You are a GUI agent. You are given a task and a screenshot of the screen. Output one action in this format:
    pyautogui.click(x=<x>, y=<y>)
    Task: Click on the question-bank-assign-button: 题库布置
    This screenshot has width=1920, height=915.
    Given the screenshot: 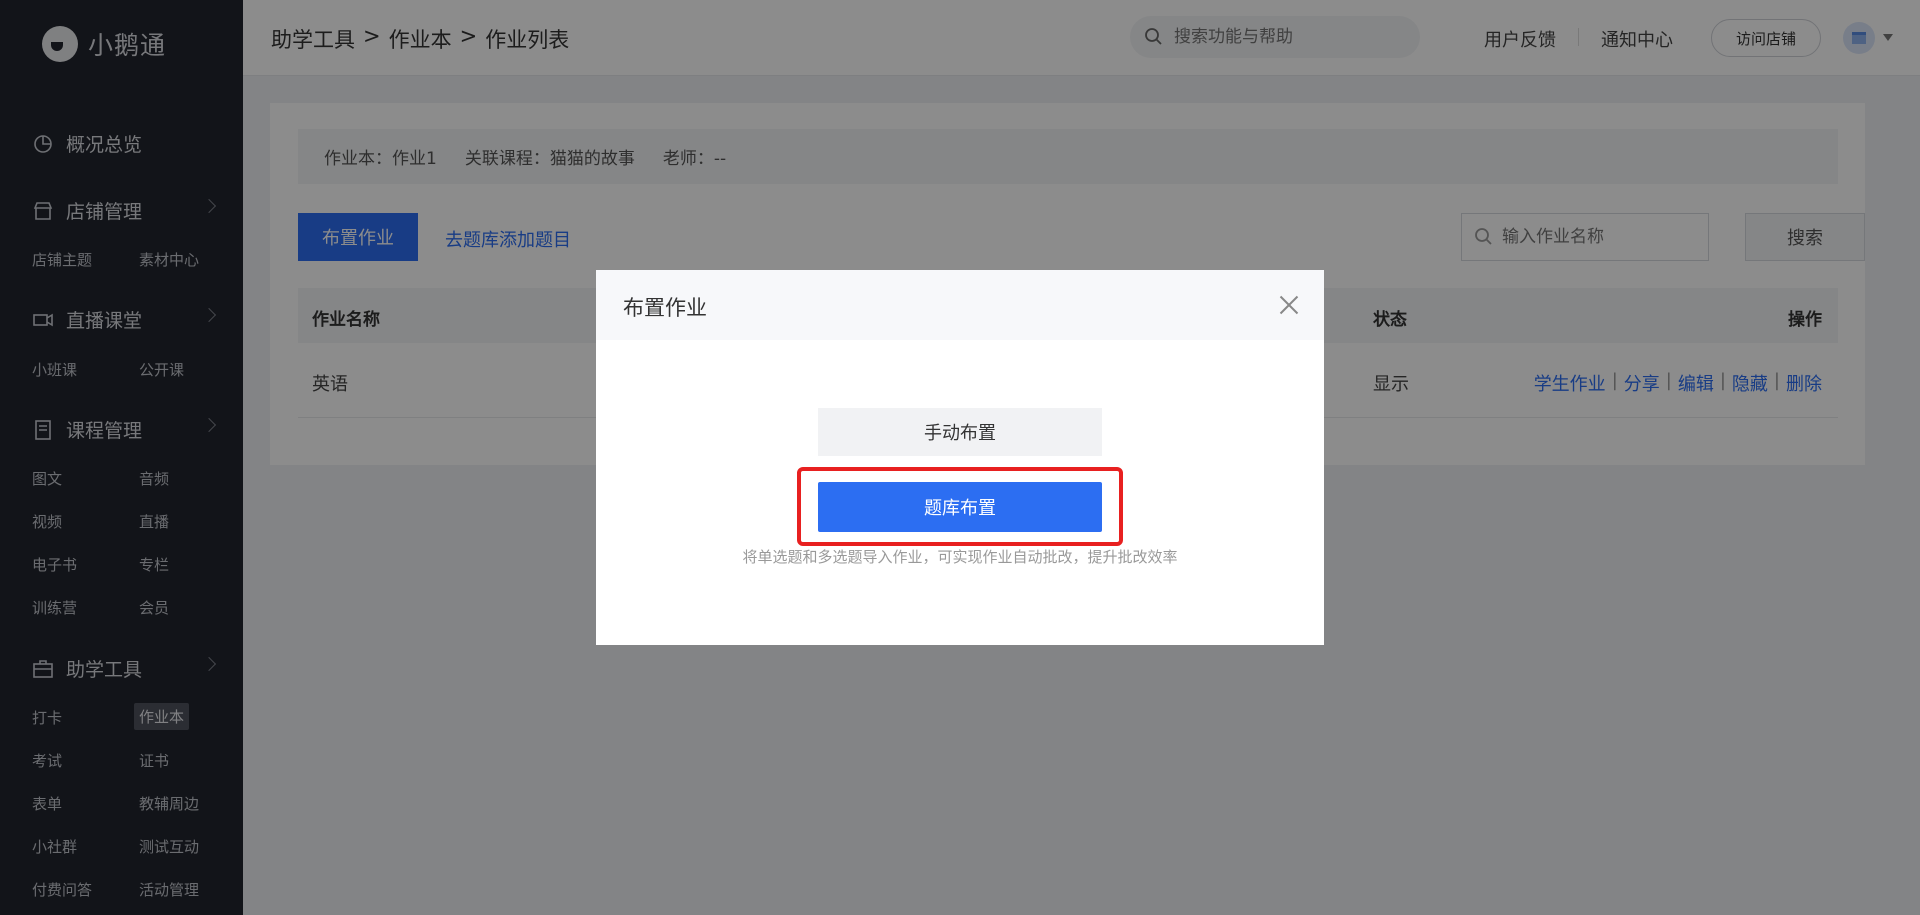 What is the action you would take?
    pyautogui.click(x=960, y=507)
    